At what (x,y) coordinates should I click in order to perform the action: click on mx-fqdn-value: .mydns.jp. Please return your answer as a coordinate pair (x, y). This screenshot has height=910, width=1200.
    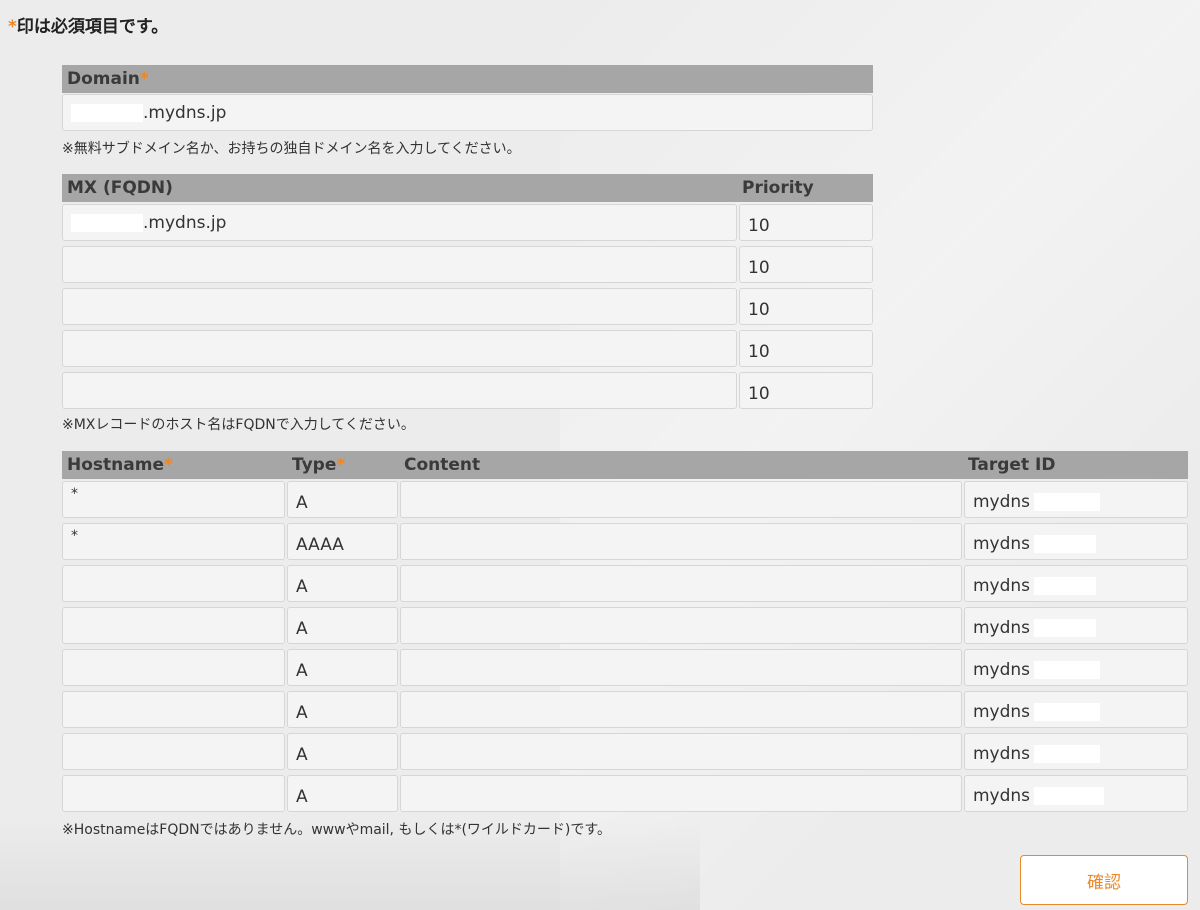
    Looking at the image, I should click on (185, 222).